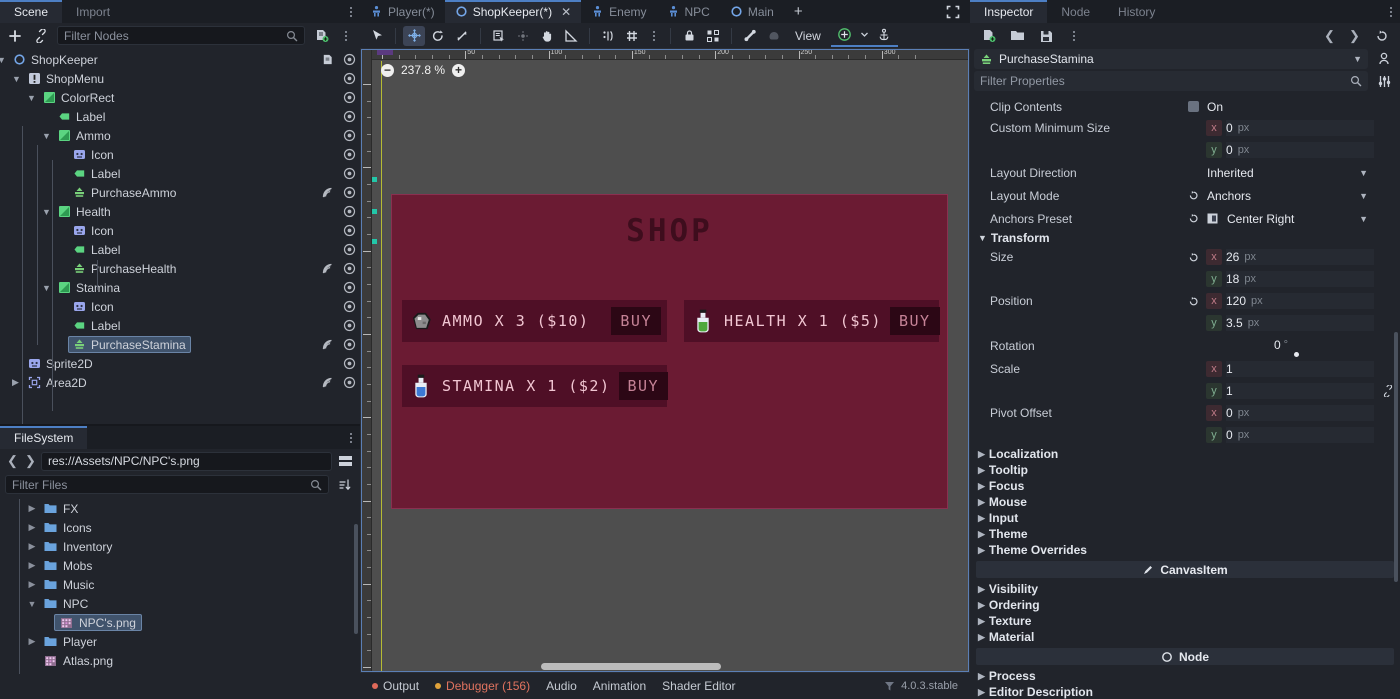 Image resolution: width=1400 pixels, height=699 pixels. What do you see at coordinates (327, 59) in the screenshot?
I see `attached-script-icon` at bounding box center [327, 59].